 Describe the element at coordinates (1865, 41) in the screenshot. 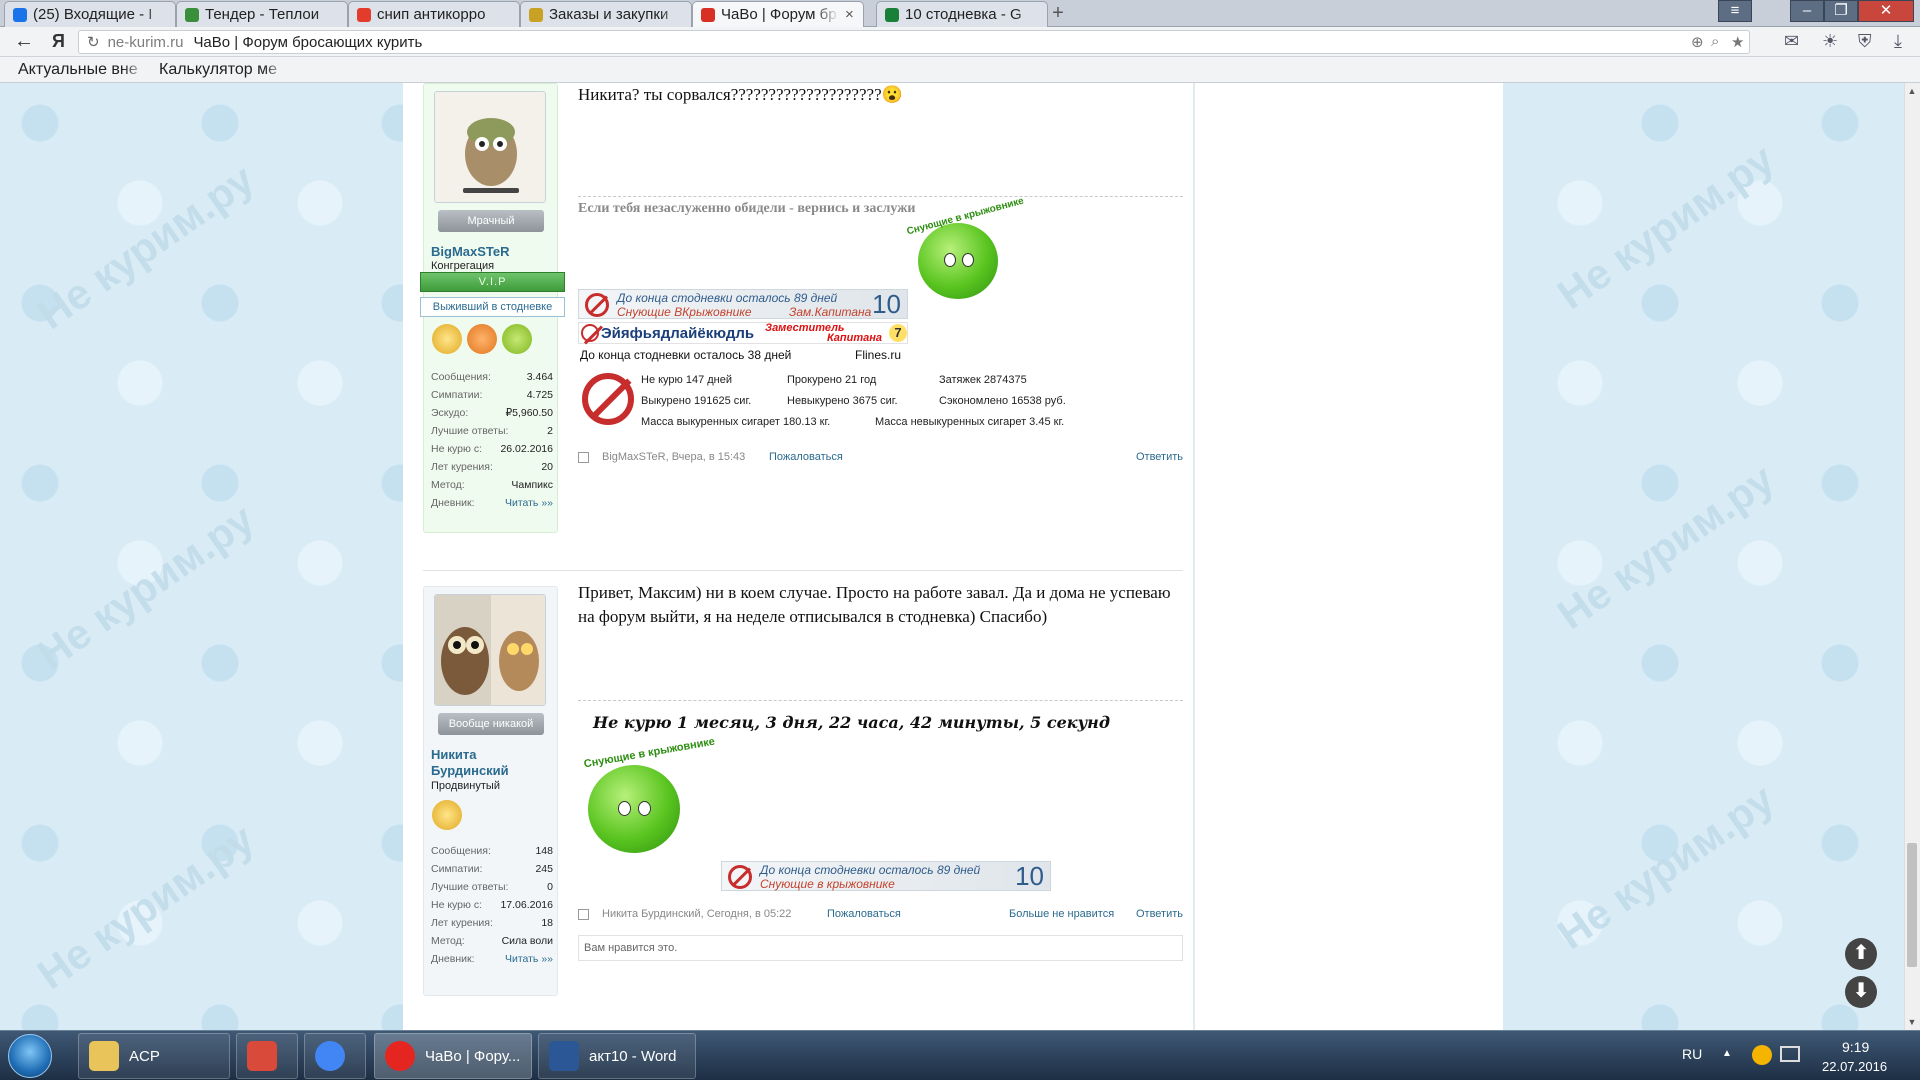

I see `protect-icon: ⛨` at that location.